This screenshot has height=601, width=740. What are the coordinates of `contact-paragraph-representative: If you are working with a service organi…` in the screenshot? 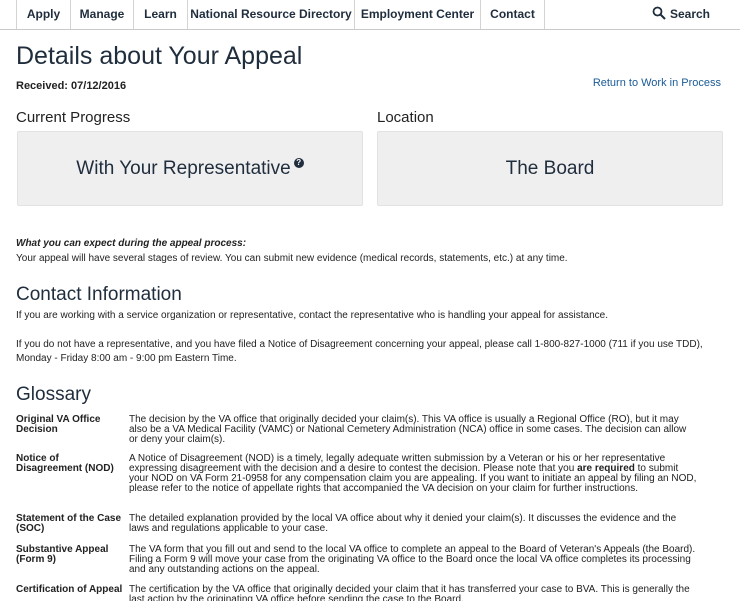 It's located at (312, 315).